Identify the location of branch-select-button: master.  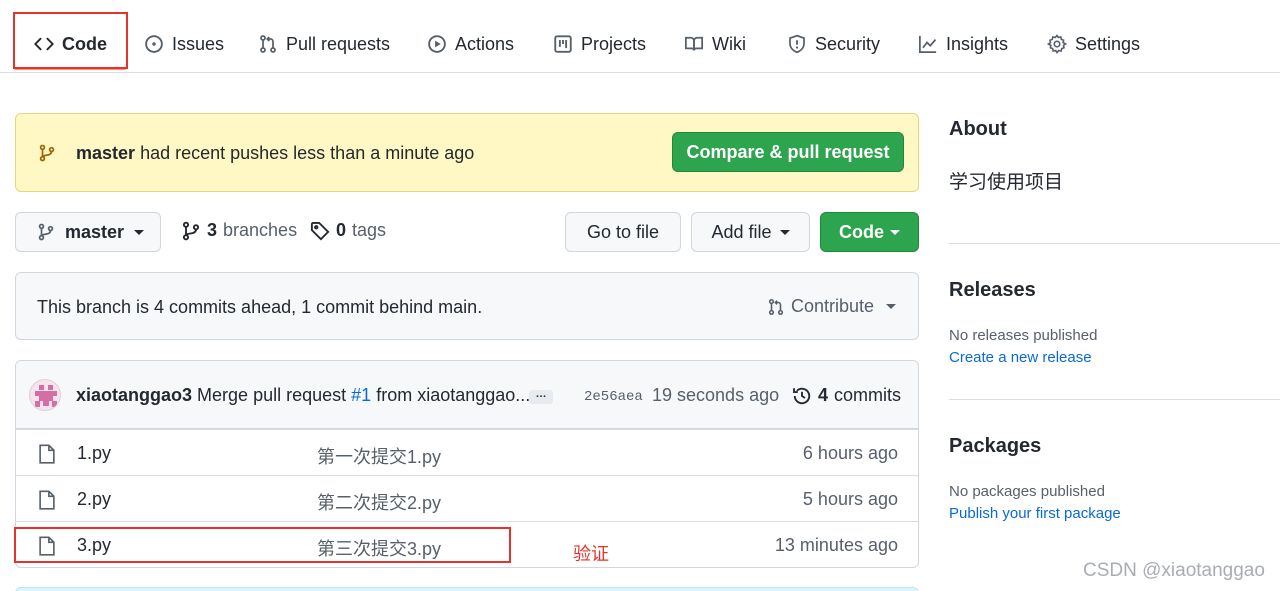
(88, 232).